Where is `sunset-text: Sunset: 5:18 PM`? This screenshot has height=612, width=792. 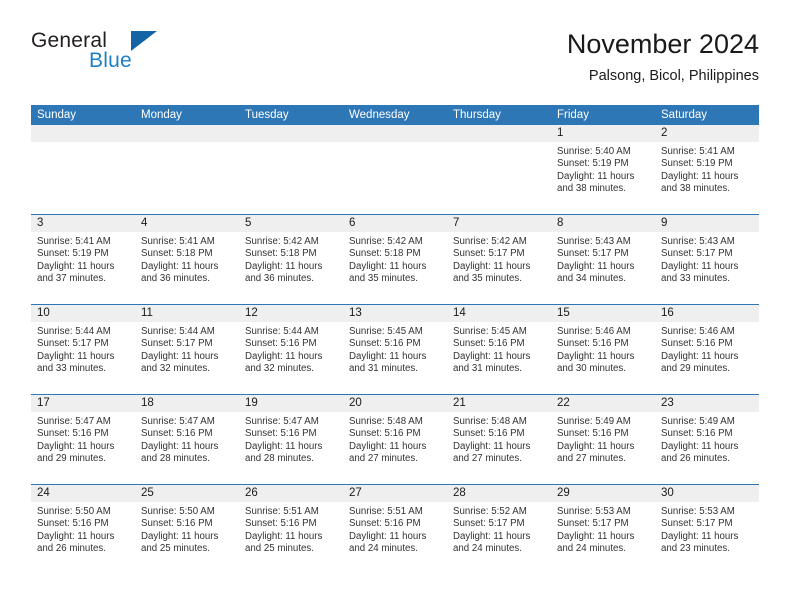 sunset-text: Sunset: 5:18 PM is located at coordinates (281, 254).